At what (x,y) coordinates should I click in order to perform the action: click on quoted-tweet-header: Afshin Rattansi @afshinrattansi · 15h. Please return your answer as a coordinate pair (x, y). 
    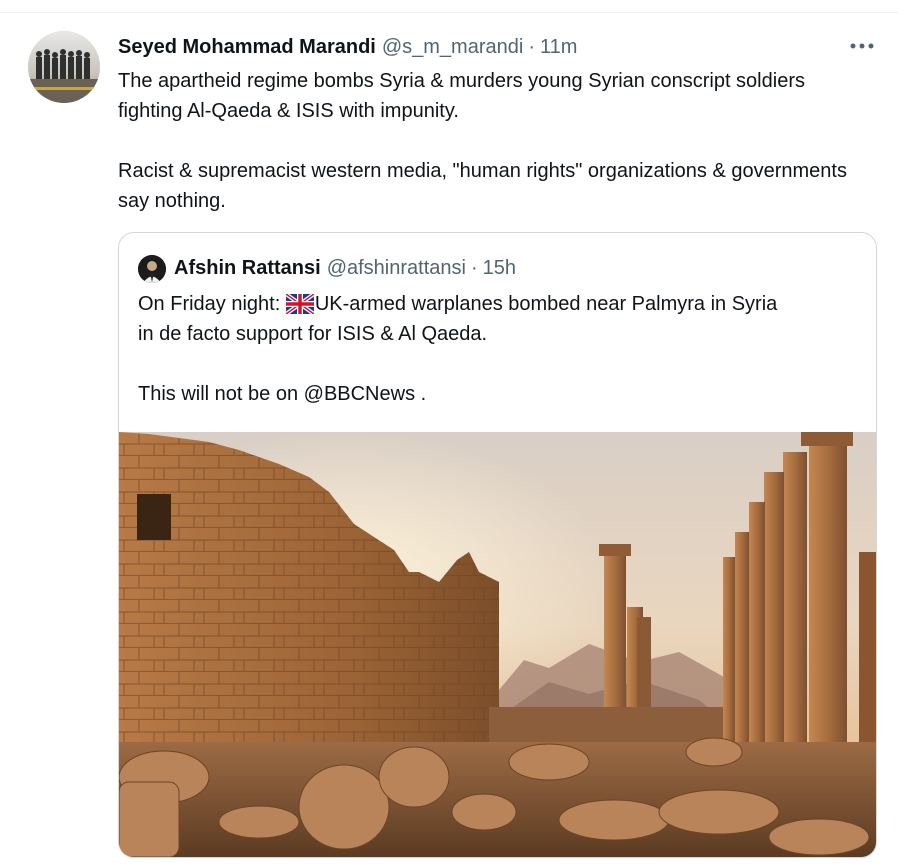
    Looking at the image, I should click on (345, 268).